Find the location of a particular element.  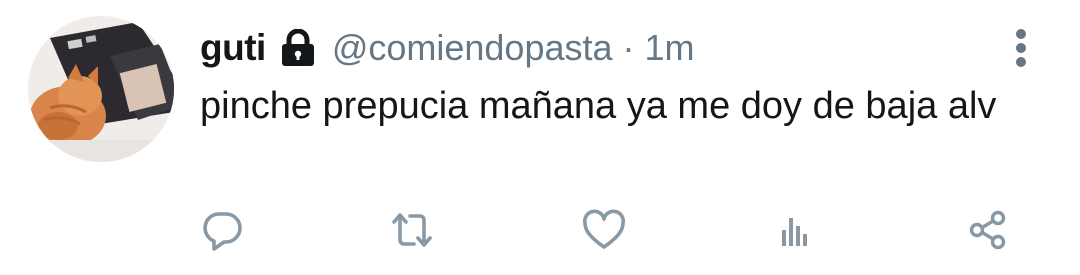

retweet-icon is located at coordinates (412, 230).